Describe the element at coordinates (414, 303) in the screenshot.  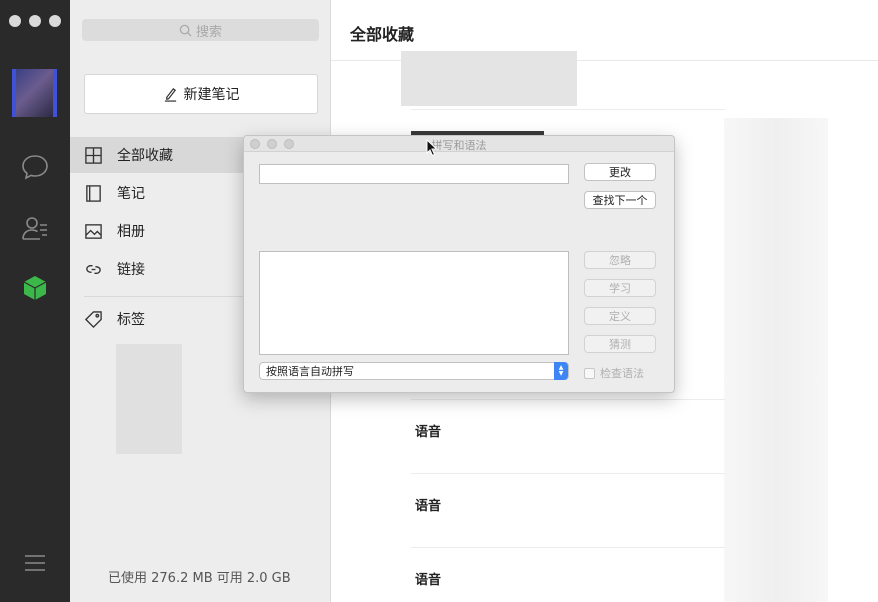
I see `suggestions-list` at that location.